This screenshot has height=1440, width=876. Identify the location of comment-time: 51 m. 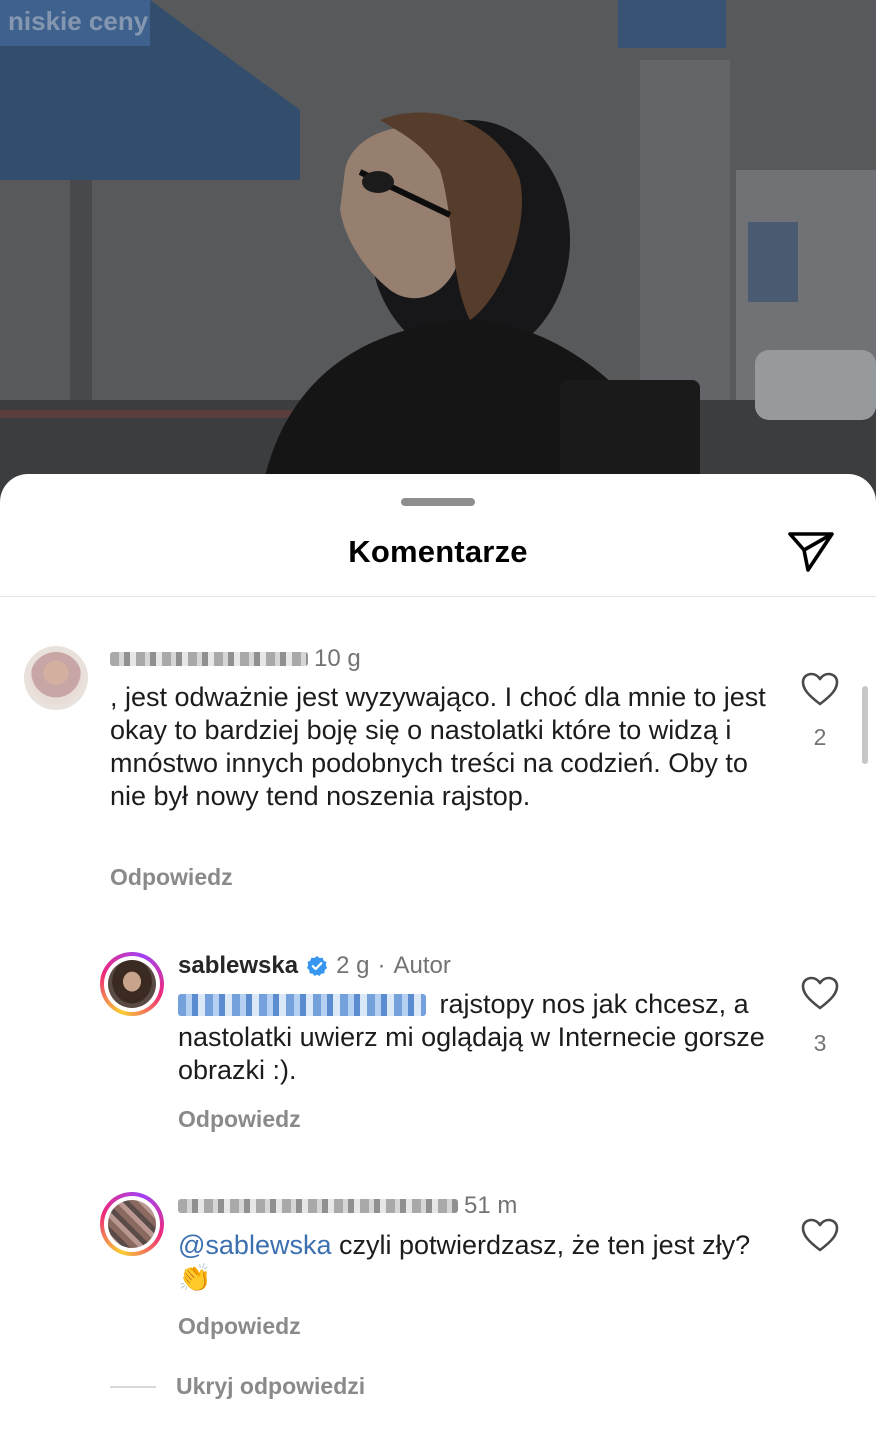
(491, 1205).